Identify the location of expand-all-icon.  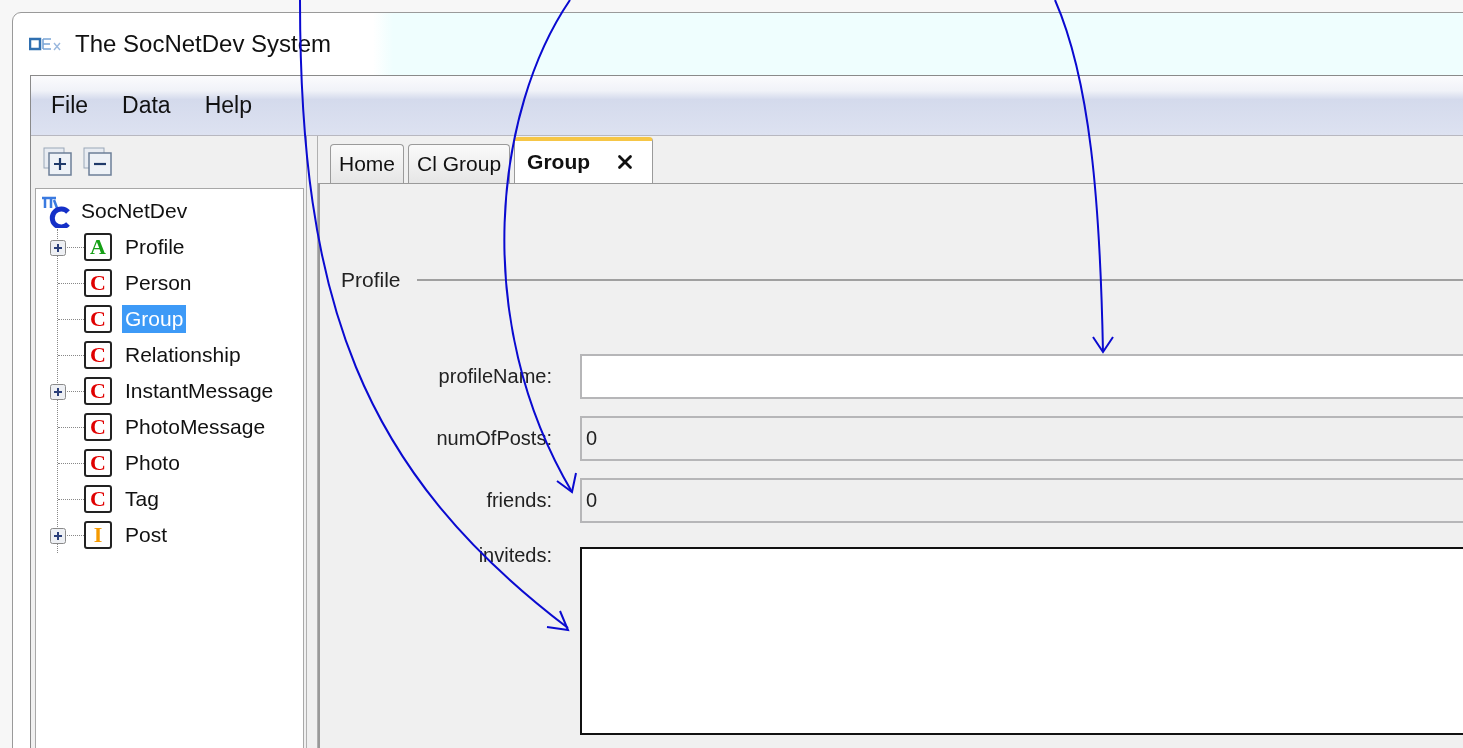
(58, 162).